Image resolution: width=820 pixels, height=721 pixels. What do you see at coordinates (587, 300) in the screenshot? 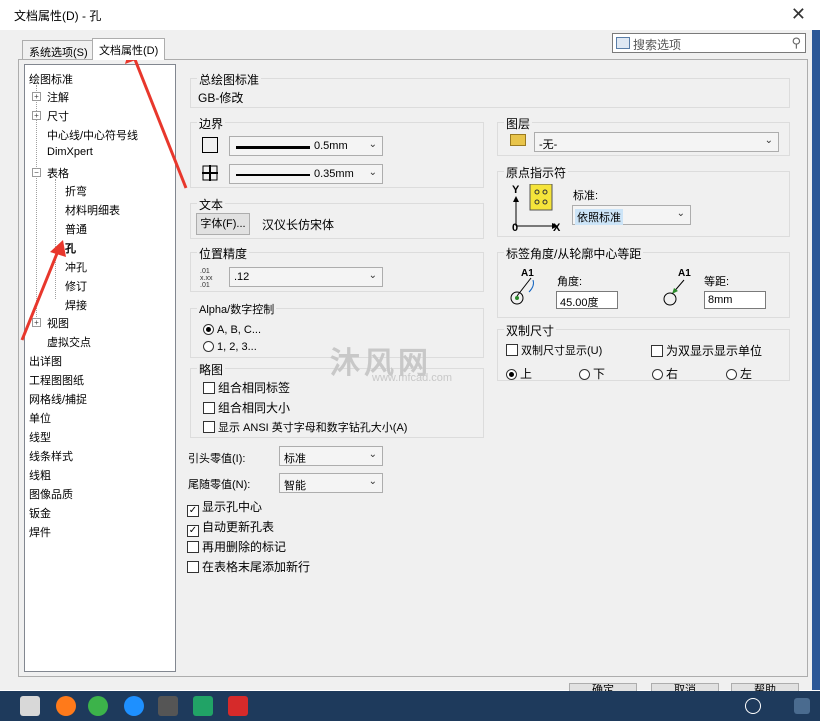
I see `angle-input: 45.00度` at bounding box center [587, 300].